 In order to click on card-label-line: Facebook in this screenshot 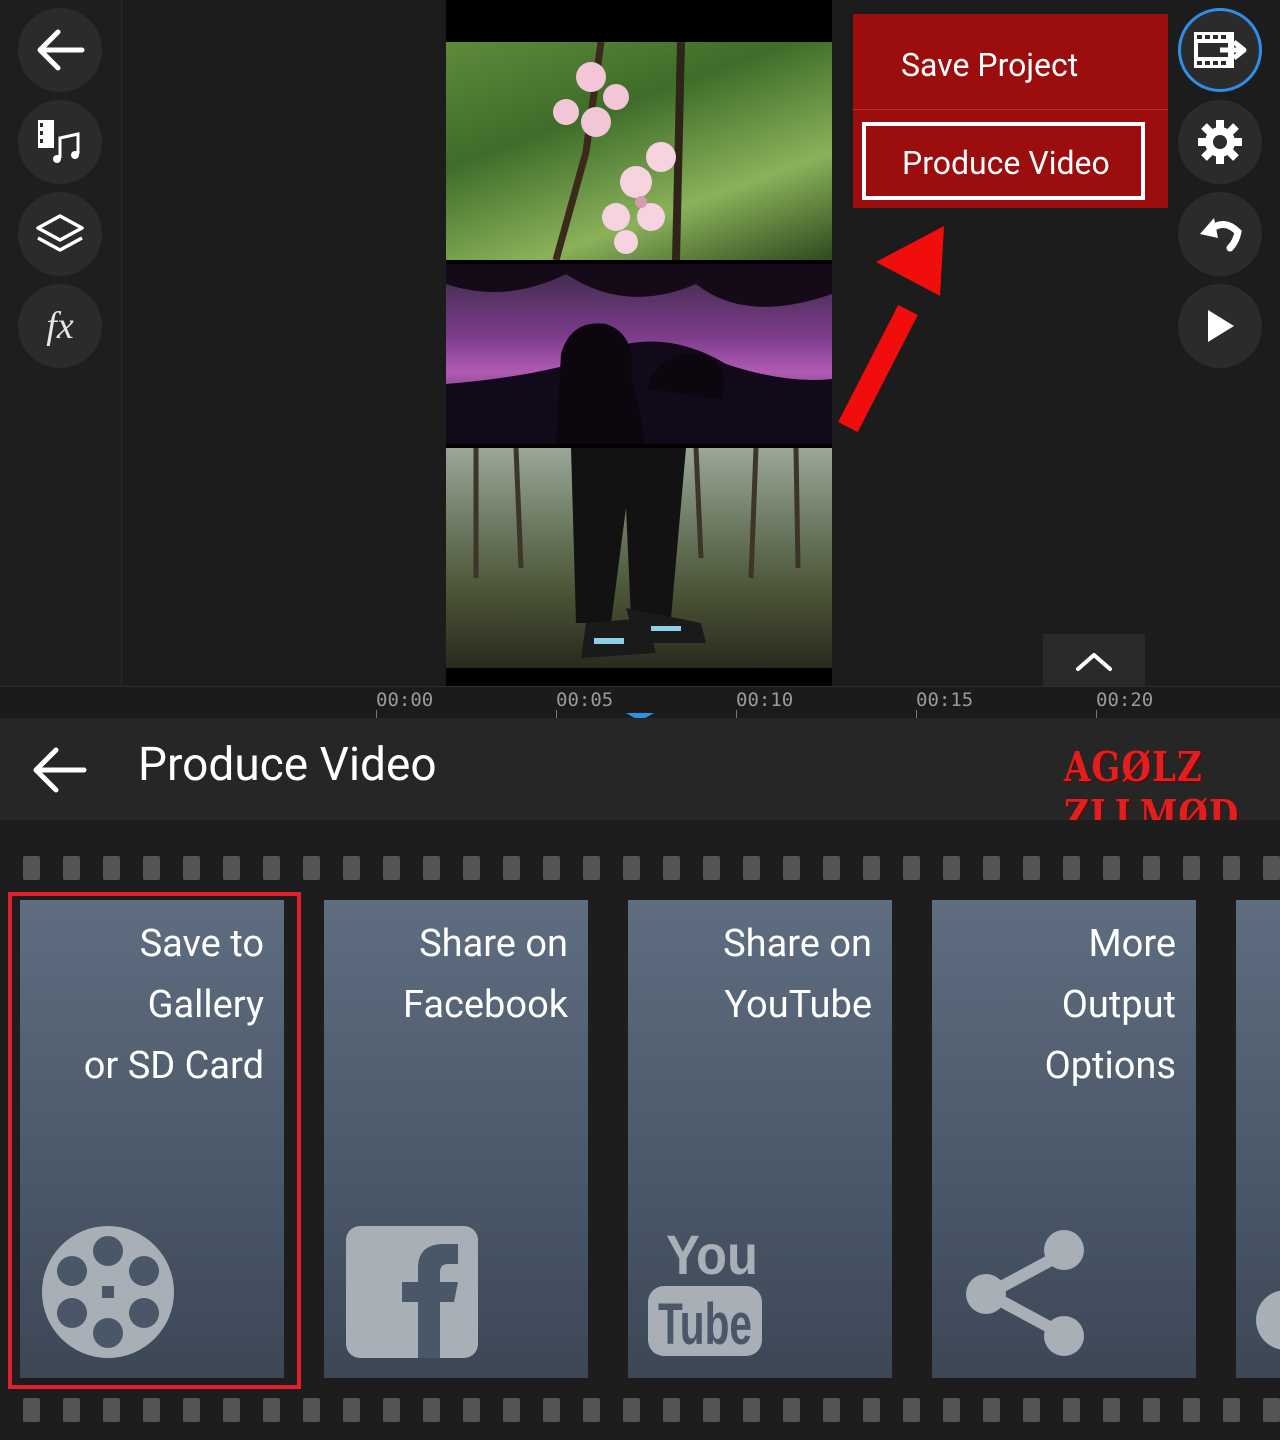, I will do `click(485, 1005)`.